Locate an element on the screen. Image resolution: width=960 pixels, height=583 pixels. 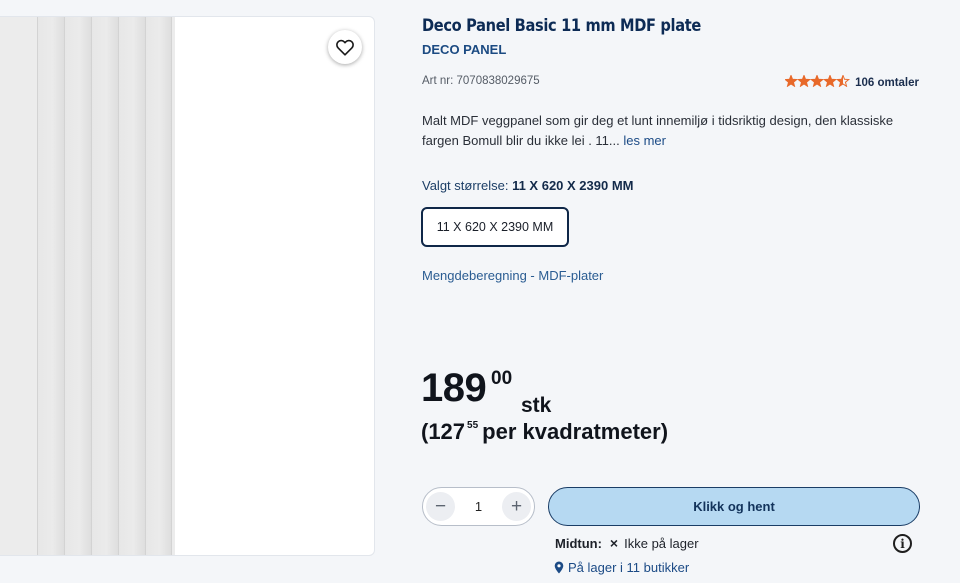
selected-size-value: 11 X 620 X 2390 MM is located at coordinates (573, 185).